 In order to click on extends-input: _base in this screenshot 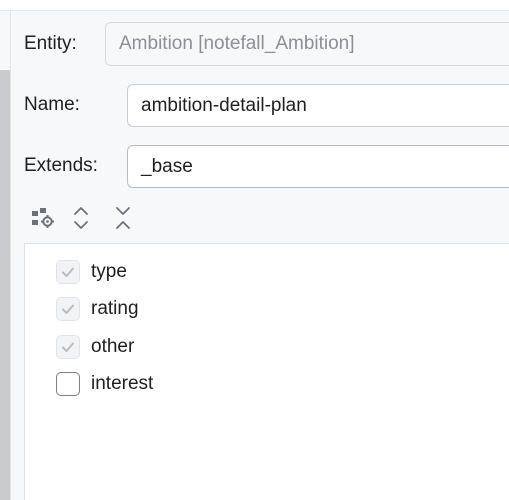, I will do `click(318, 166)`.